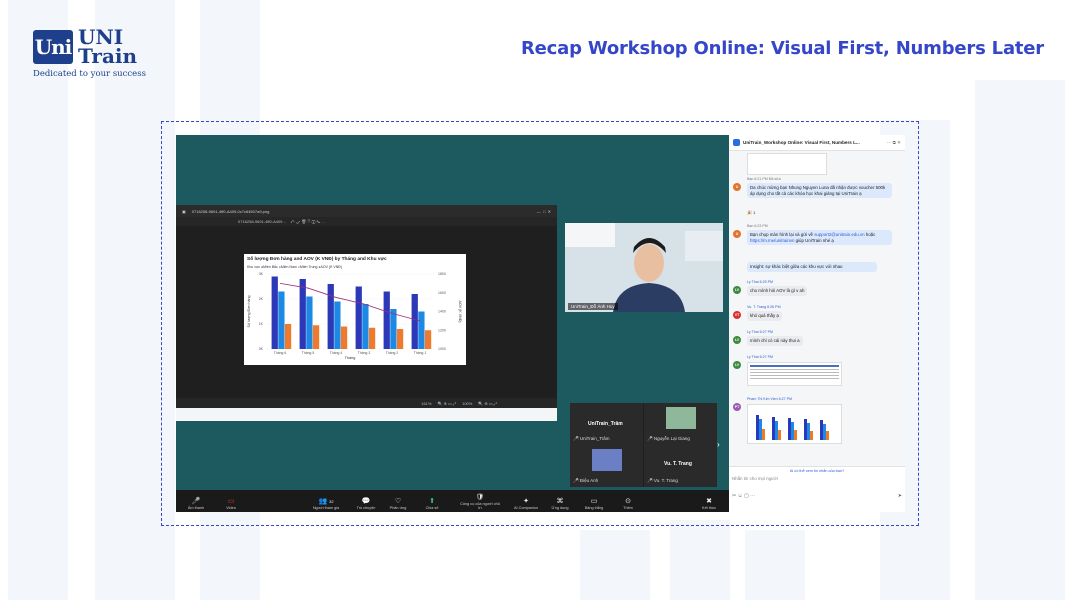 The width and height of the screenshot is (1080, 600). I want to click on speaker-video: UniTrain_Đỗ Ánh Huy, so click(644, 267).